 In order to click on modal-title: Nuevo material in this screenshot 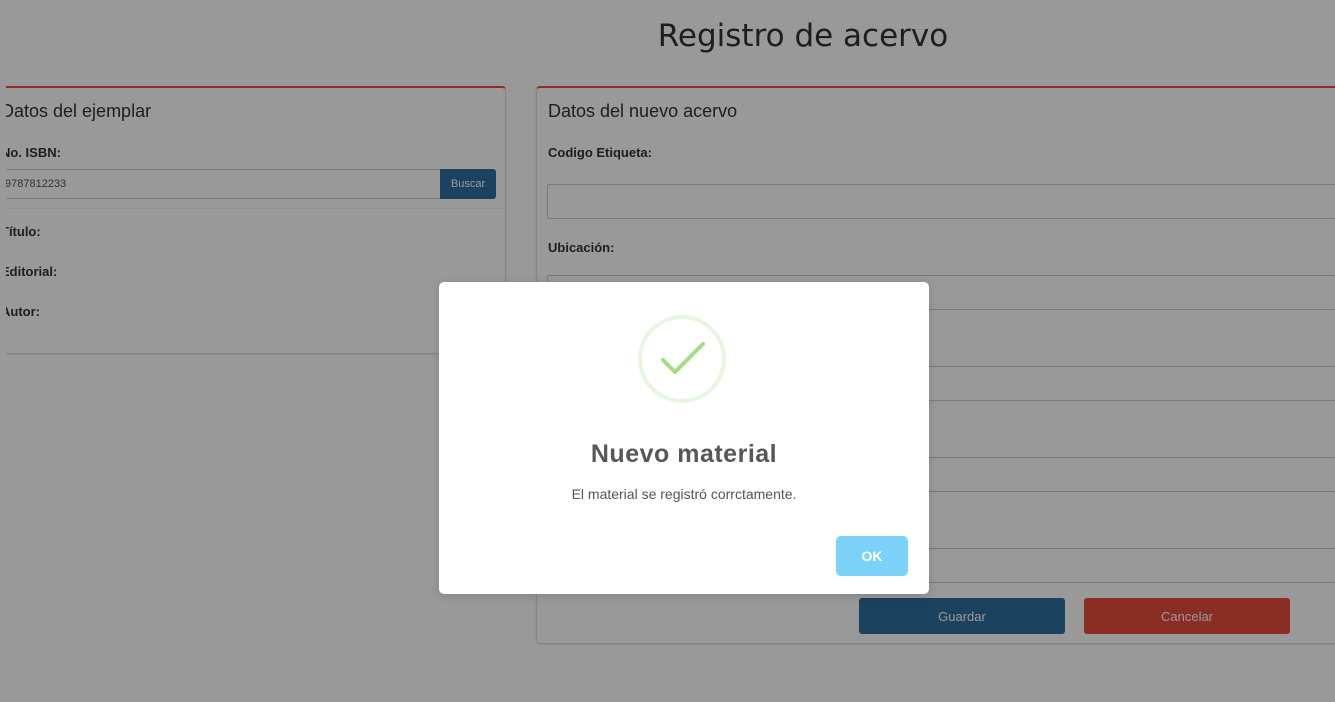, I will do `click(684, 454)`.